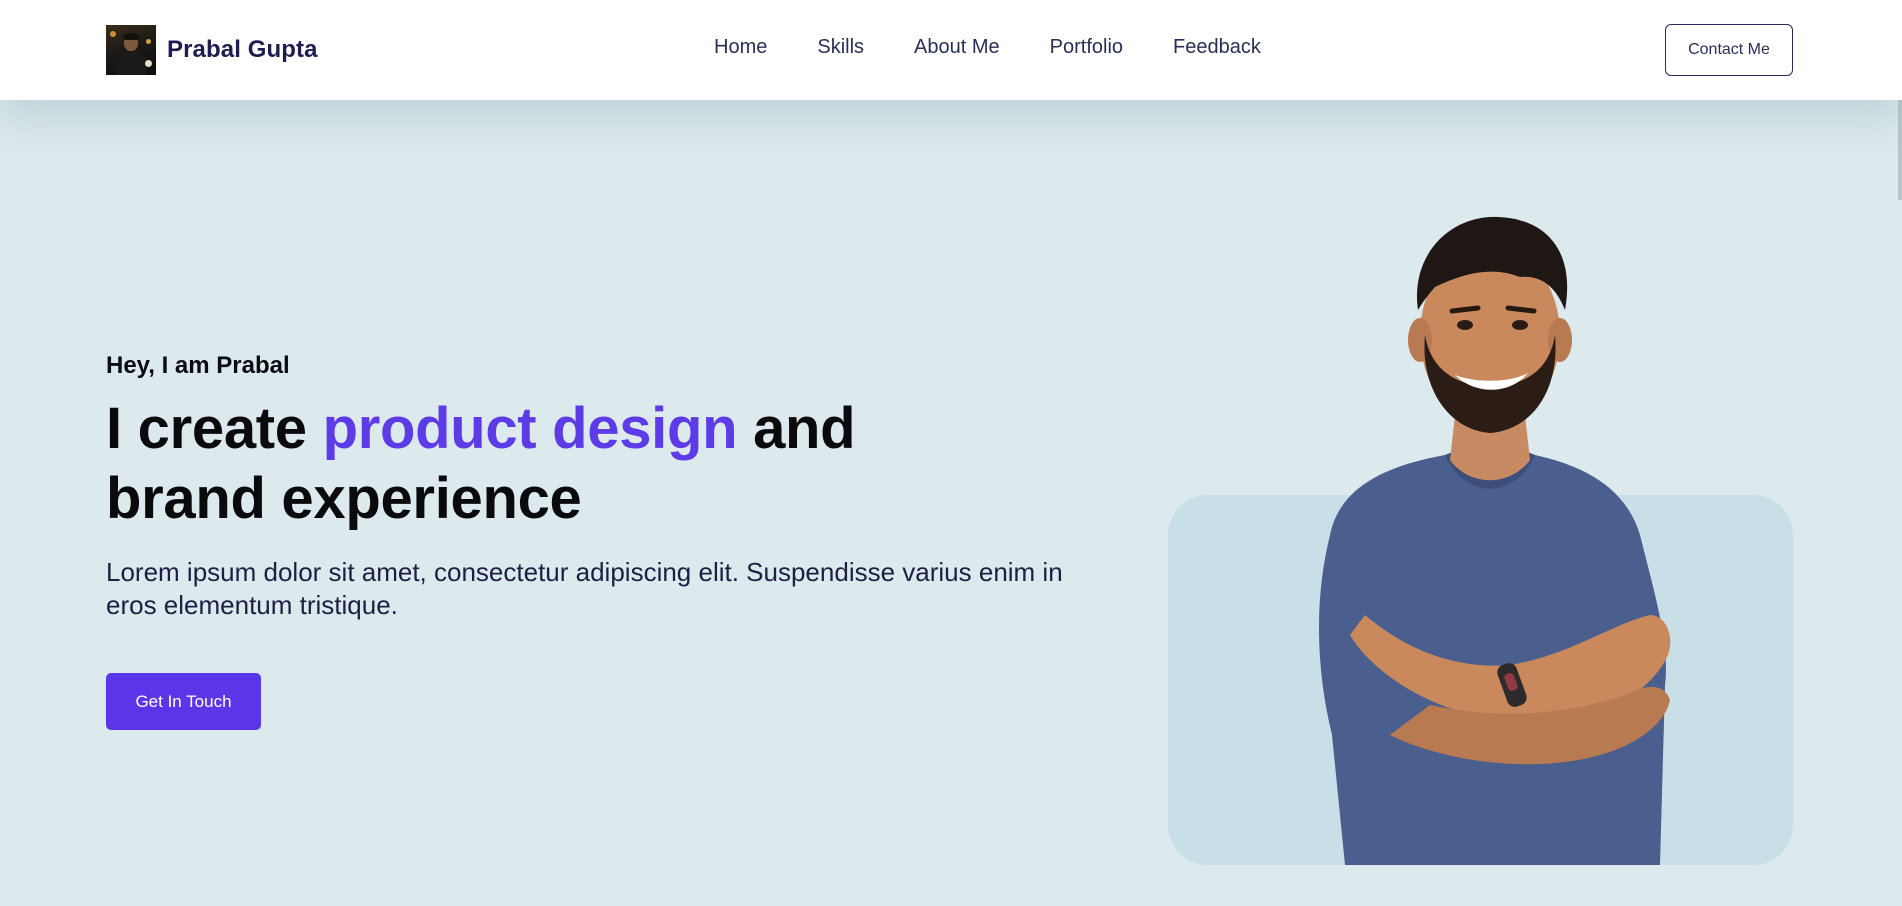 Image resolution: width=1902 pixels, height=906 pixels. Describe the element at coordinates (131, 50) in the screenshot. I see `brand-avatar` at that location.